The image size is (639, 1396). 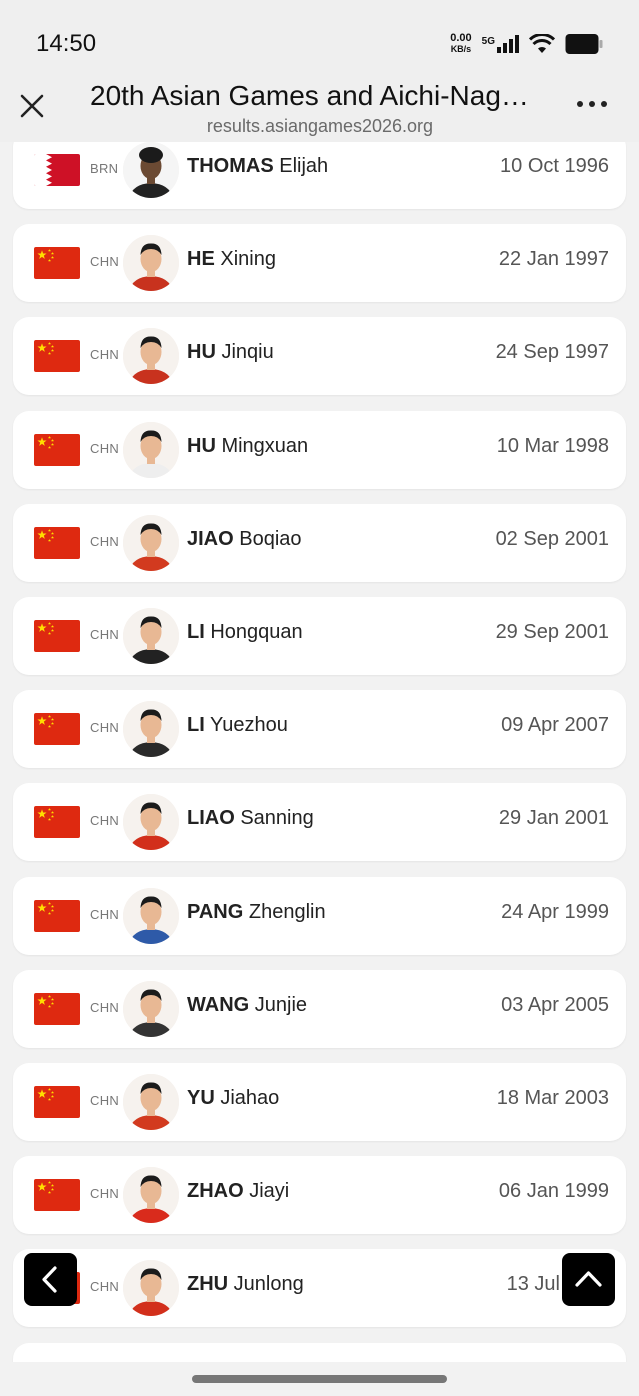 What do you see at coordinates (268, 1284) in the screenshot?
I see `athlete-given-name: Junlong` at bounding box center [268, 1284].